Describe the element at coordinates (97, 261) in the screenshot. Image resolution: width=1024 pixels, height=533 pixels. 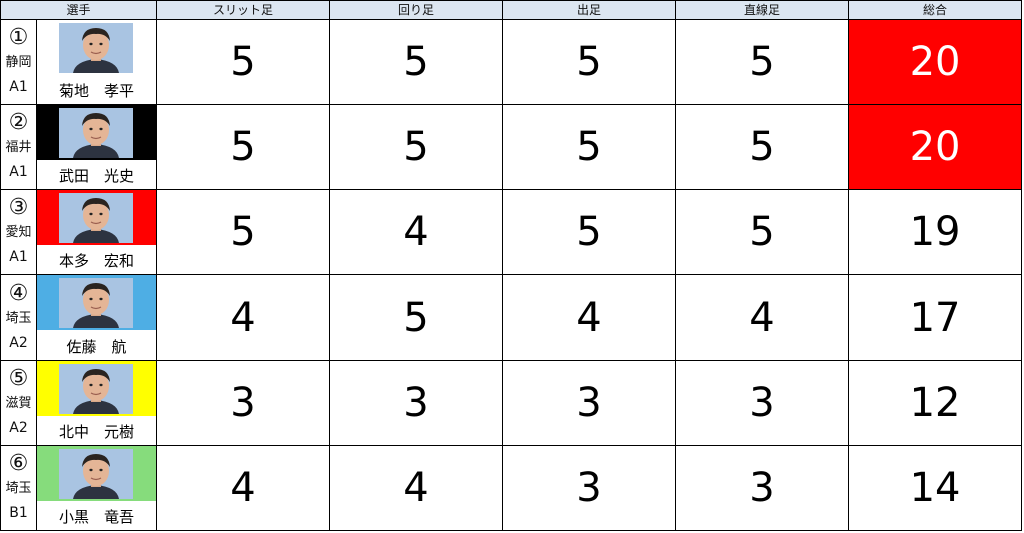
I see `racer-name: 本多 宏和` at that location.